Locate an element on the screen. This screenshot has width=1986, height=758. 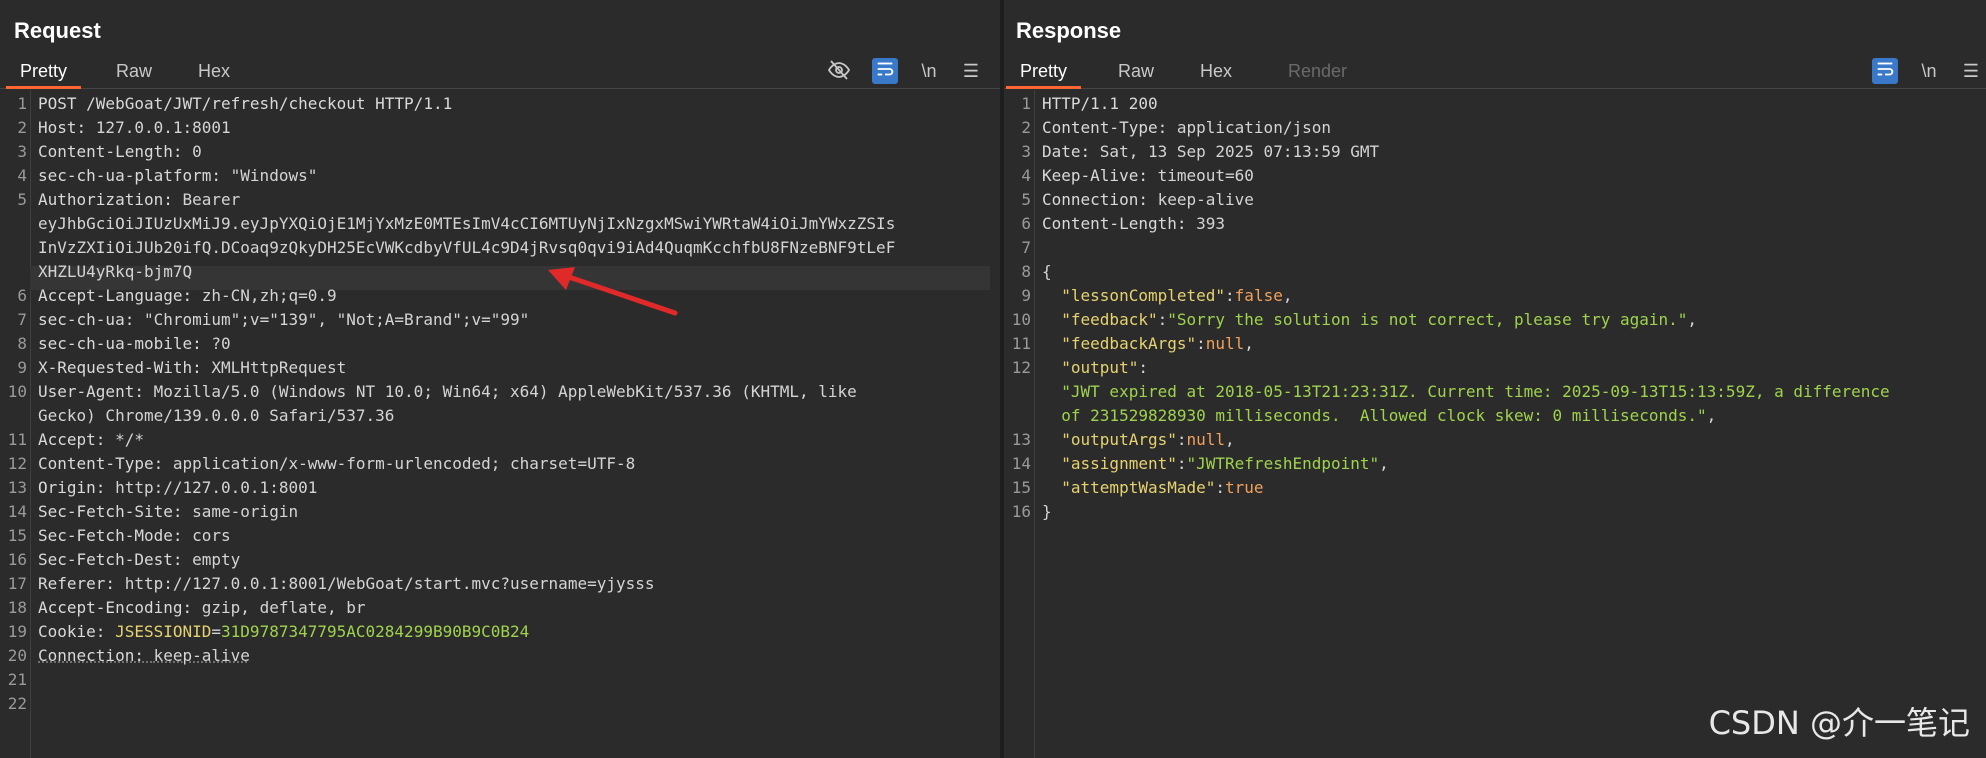
response-line: "outputArgs":null, is located at coordinates (1509, 440).